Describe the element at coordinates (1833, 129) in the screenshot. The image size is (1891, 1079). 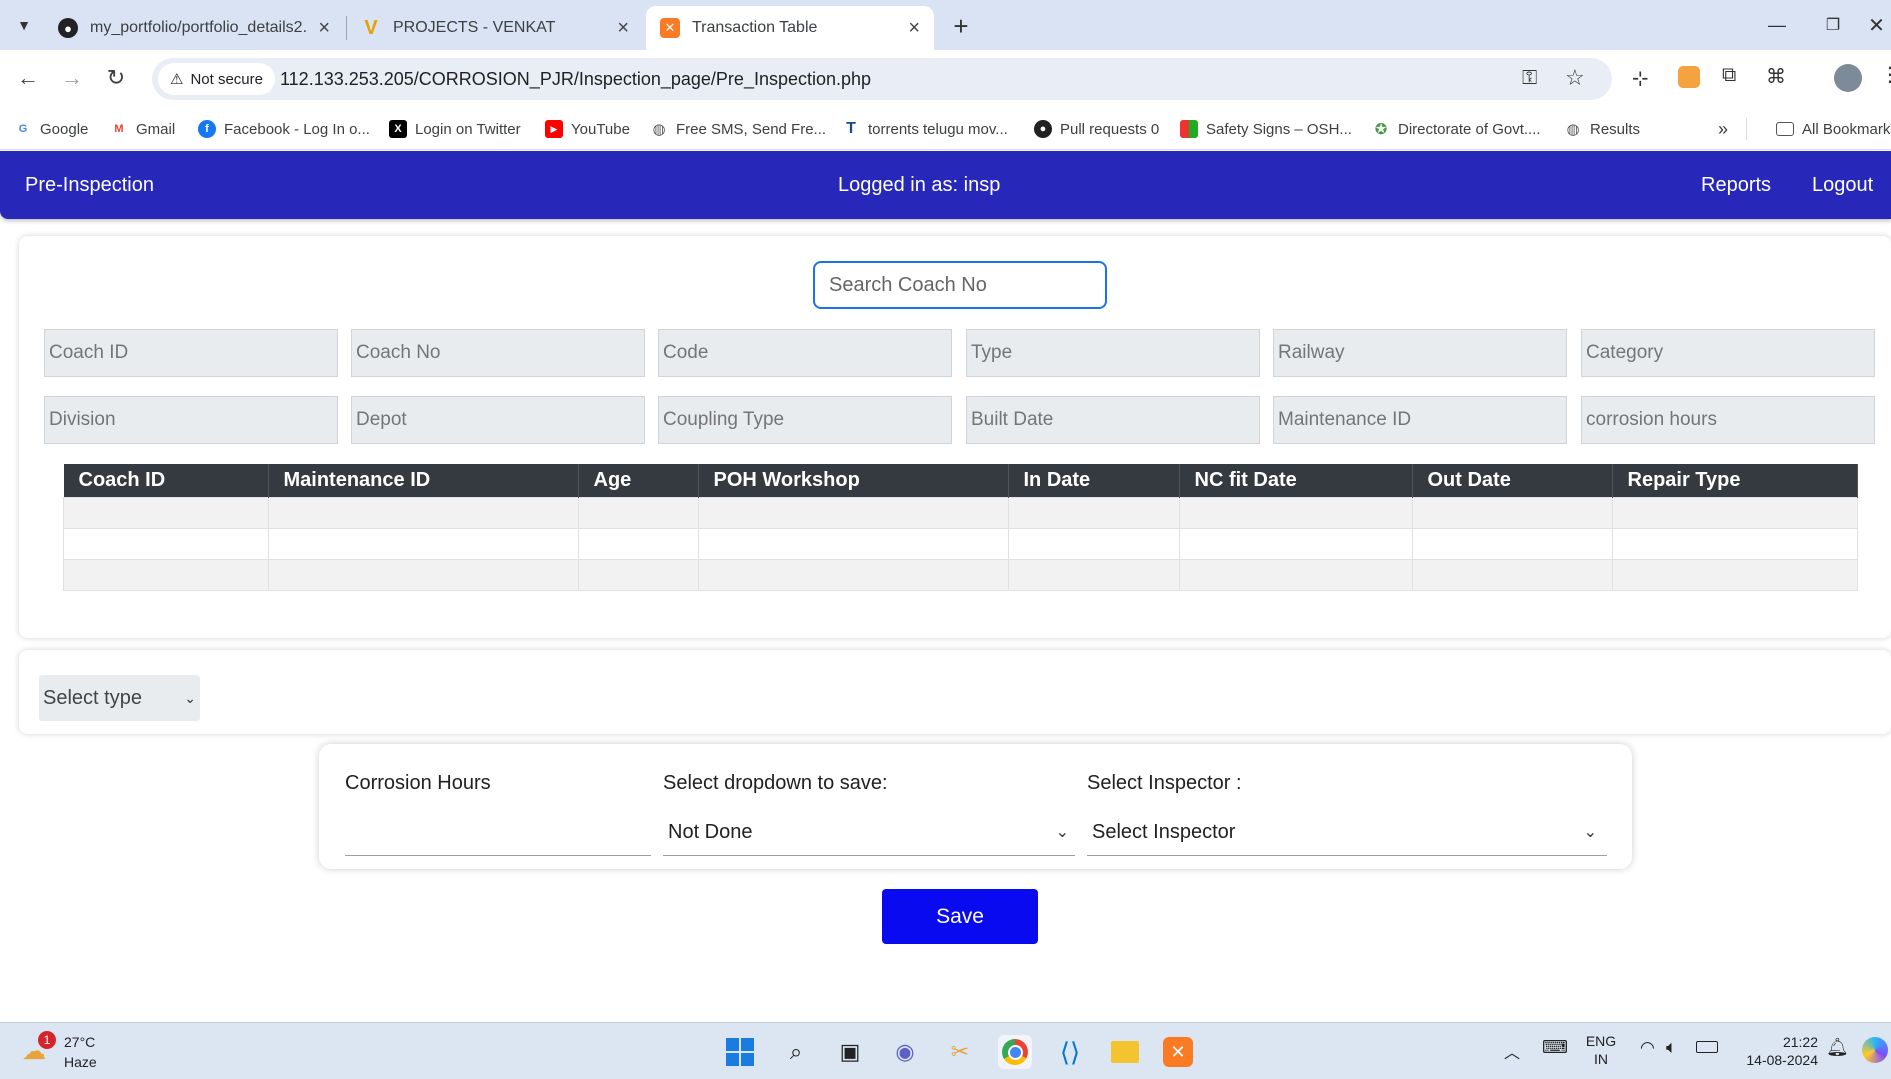
I see `all-bookmarks: All Bookmarks` at that location.